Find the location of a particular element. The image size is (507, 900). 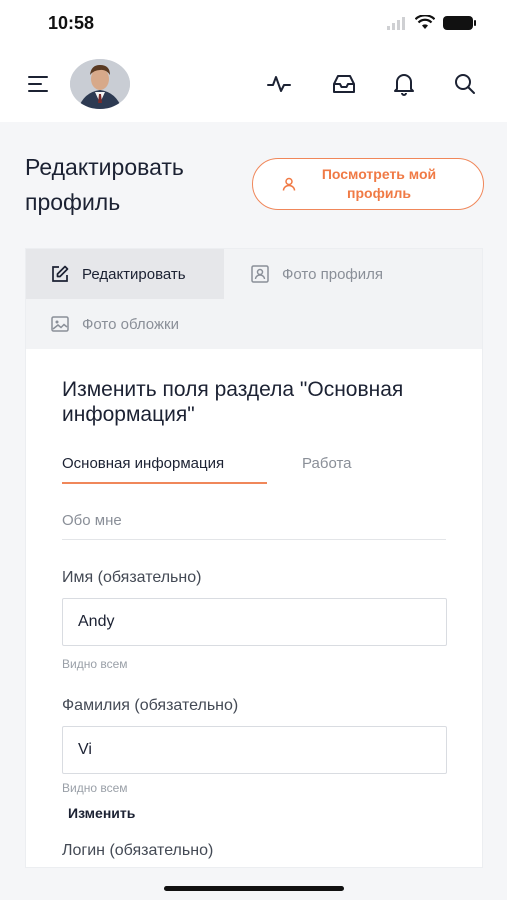

tab-profile-photo: Фото профиля is located at coordinates (353, 274).